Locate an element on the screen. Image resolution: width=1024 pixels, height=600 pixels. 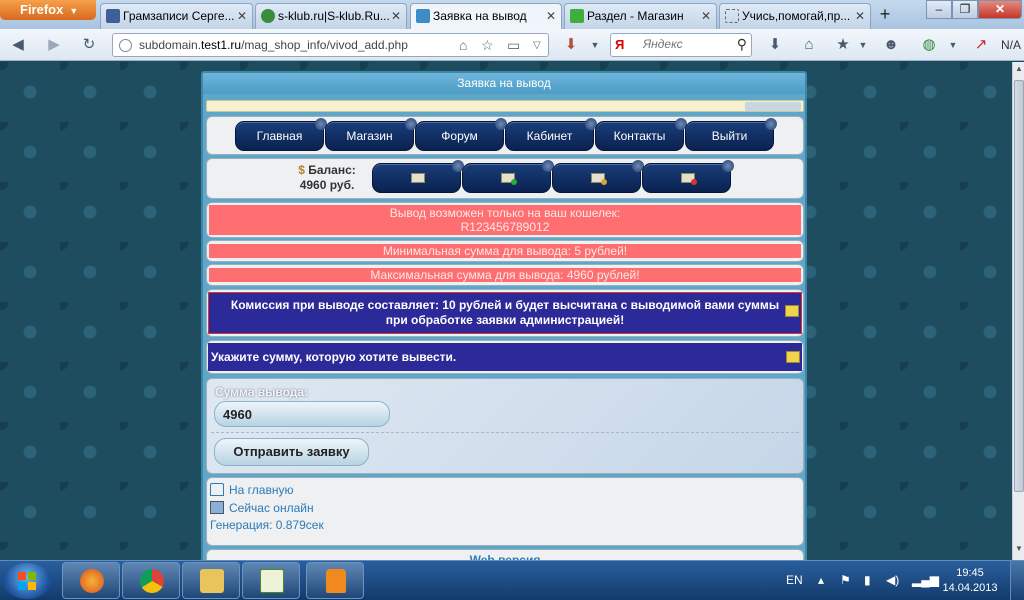
balance-info: $ Баланс: 4960 руб. is located at coordinates (327, 178).